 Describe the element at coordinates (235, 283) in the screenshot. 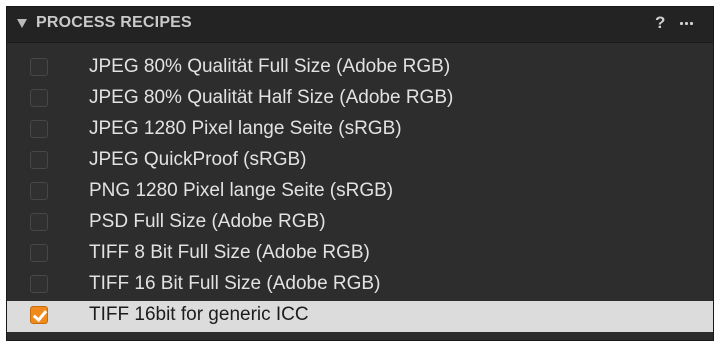

I see `recipe-label: TIFF 16 Bit Full Size (Adobe RGB)` at that location.